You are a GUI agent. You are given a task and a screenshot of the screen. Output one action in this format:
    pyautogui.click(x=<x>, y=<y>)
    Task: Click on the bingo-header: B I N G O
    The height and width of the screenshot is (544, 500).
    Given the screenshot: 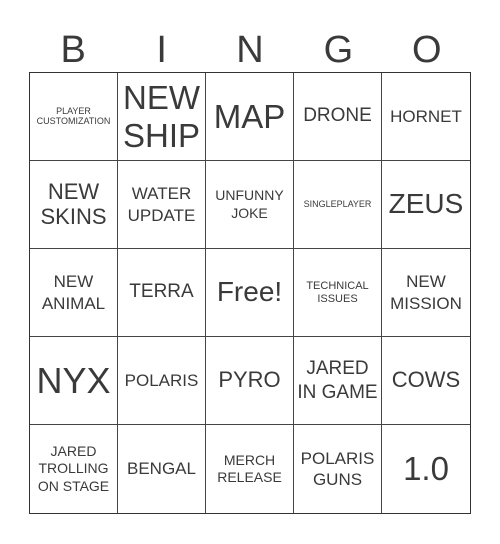 What is the action you would take?
    pyautogui.click(x=250, y=50)
    